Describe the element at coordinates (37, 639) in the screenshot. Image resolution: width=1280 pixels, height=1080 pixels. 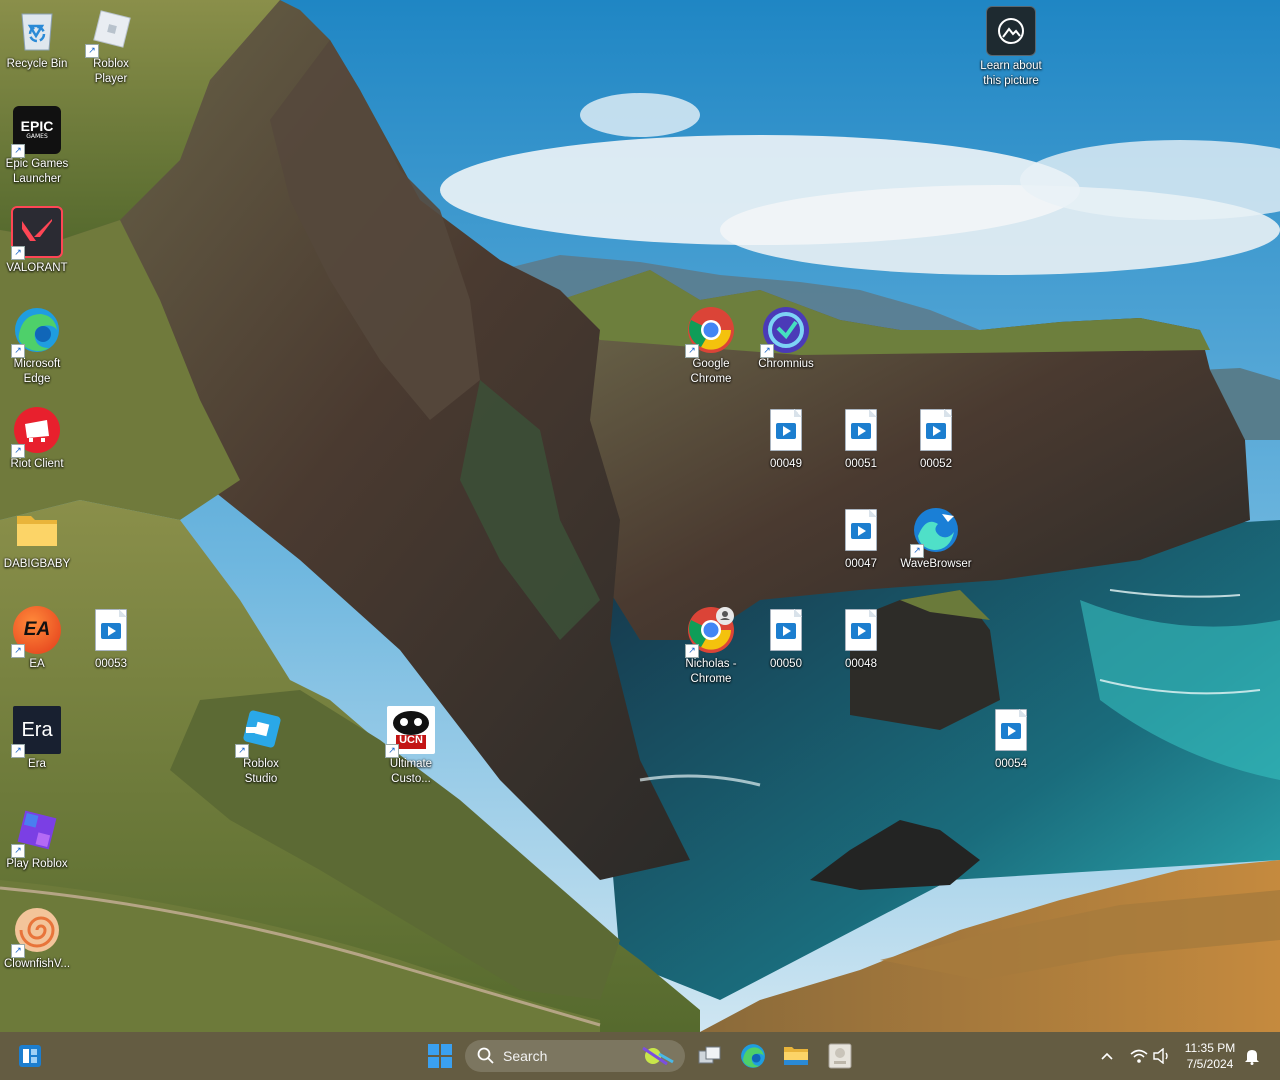
I see `desktop-icon-ea: EA ↗ EA` at that location.